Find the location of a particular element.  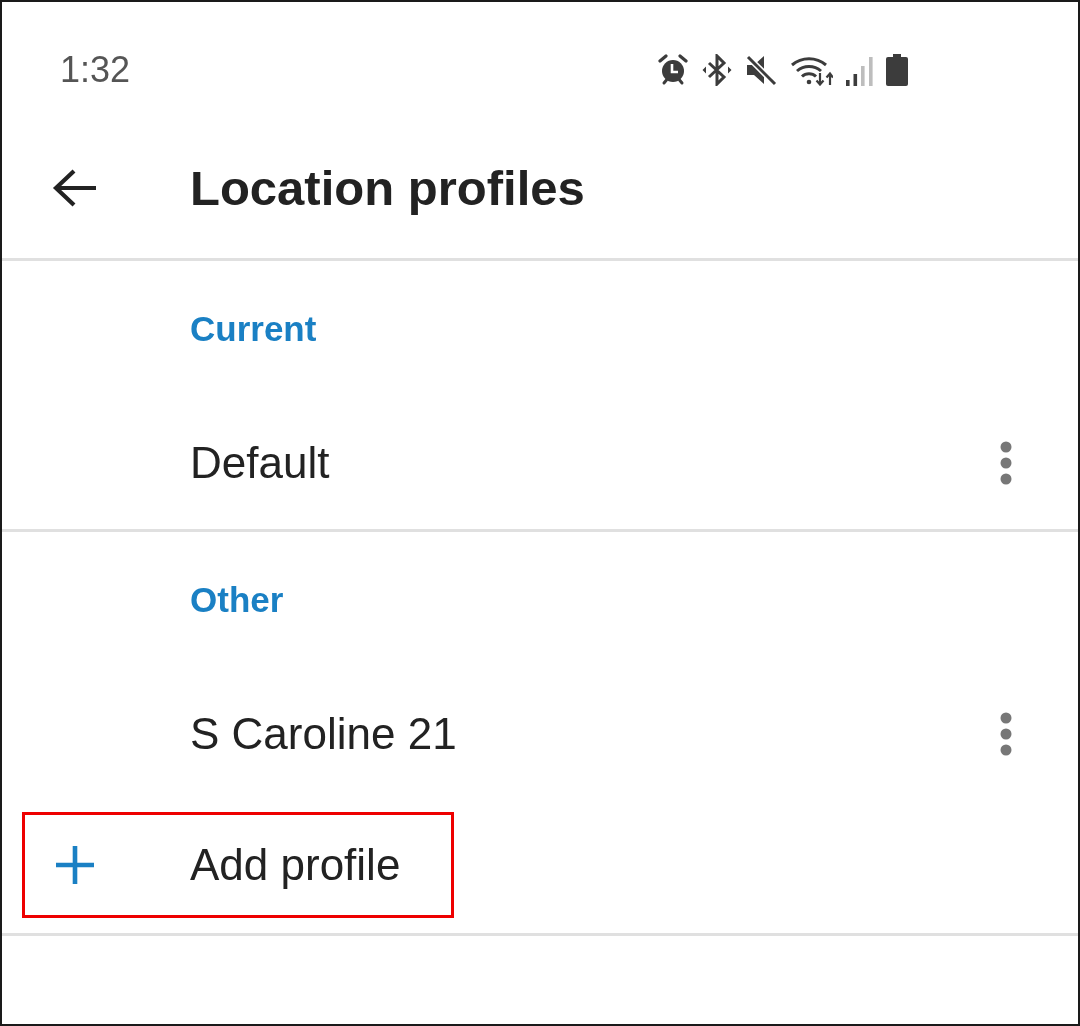

add-profile-button: Add profile is located at coordinates (238, 865).